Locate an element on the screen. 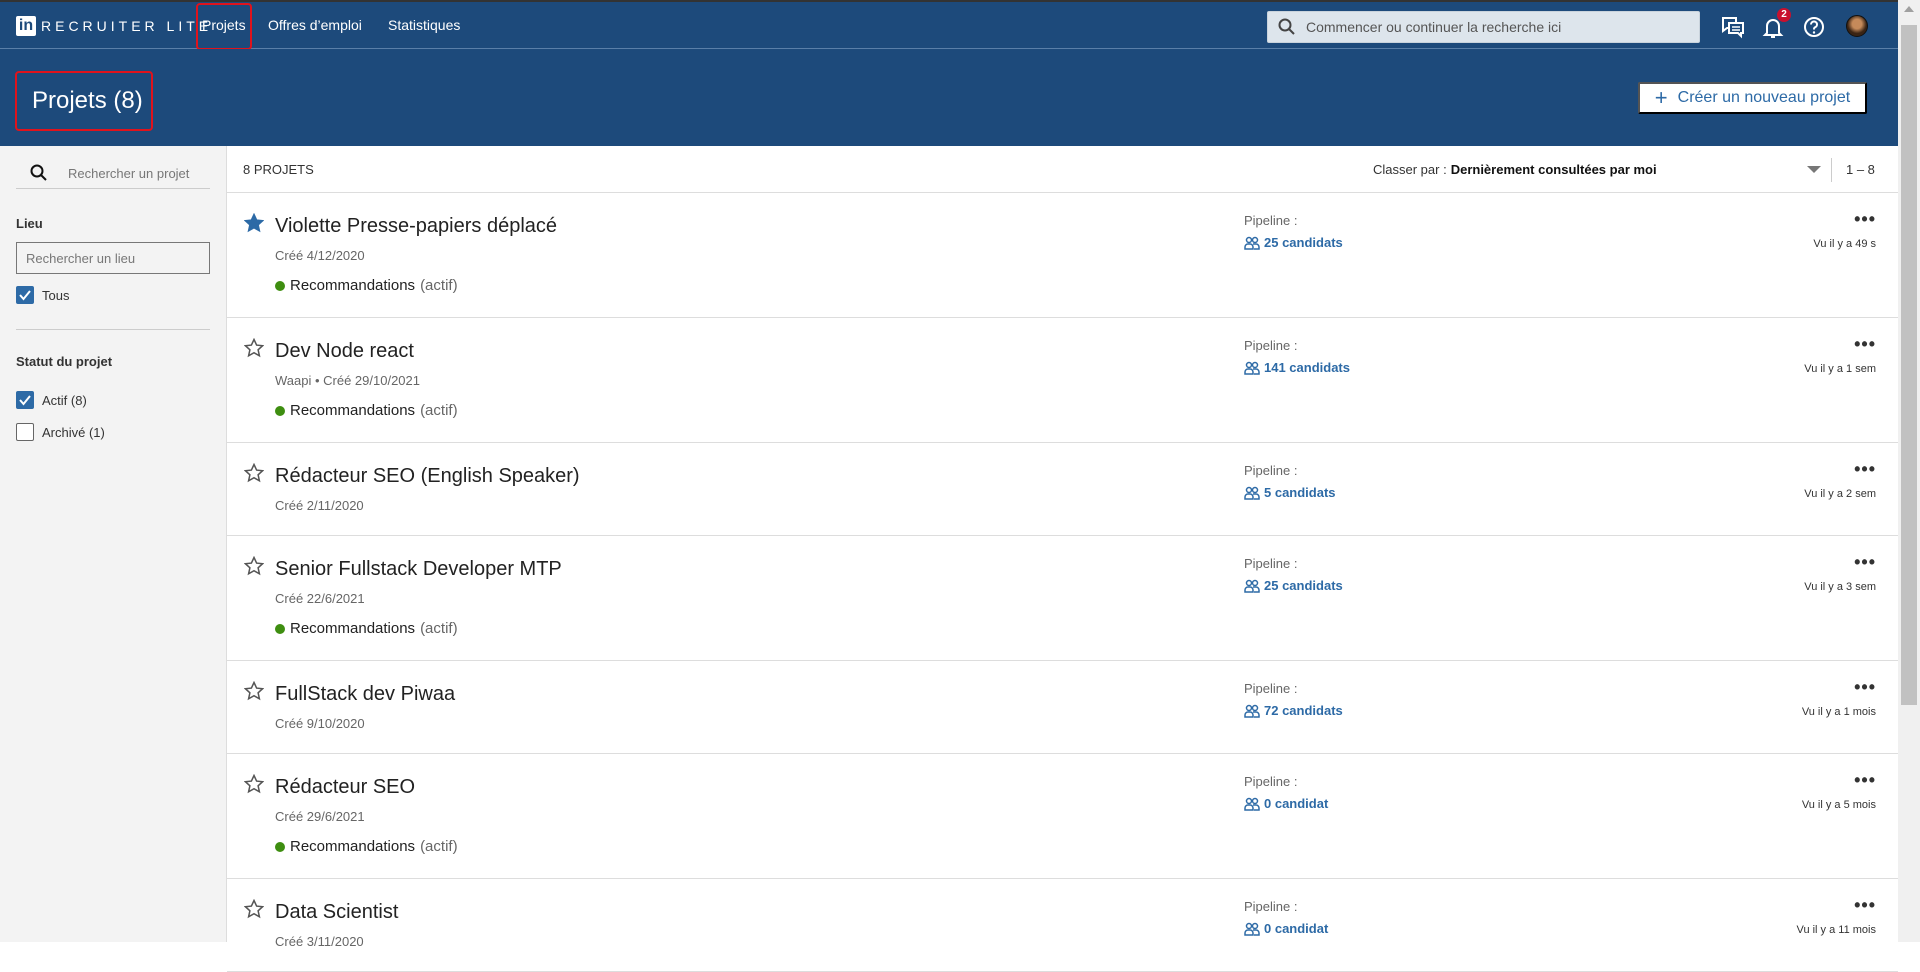  project-title: FullStack dev Piwaa is located at coordinates (365, 694).